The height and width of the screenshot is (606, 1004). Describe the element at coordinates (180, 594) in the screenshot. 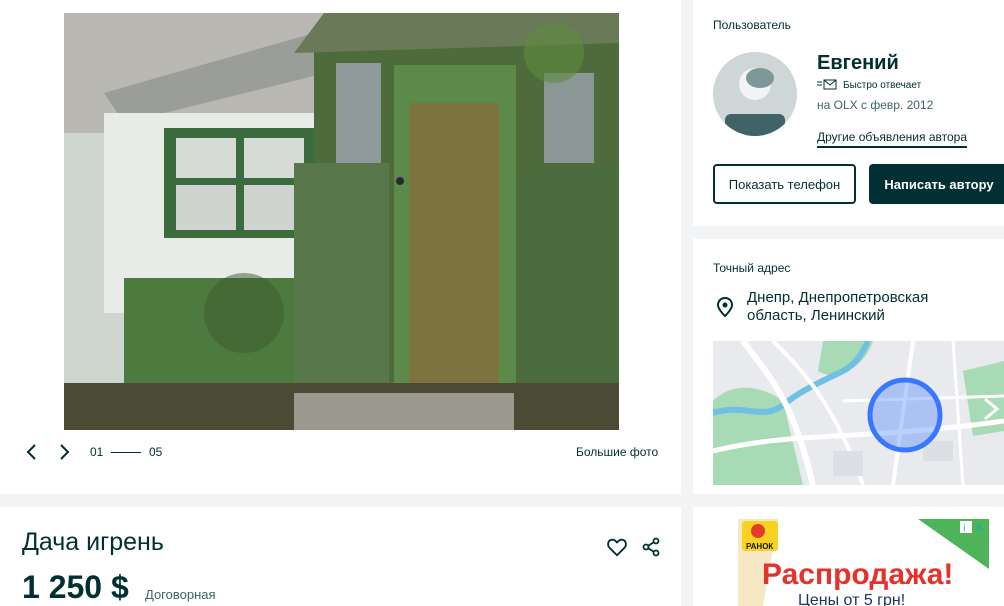

I see `negotiable-label: Договорная` at that location.